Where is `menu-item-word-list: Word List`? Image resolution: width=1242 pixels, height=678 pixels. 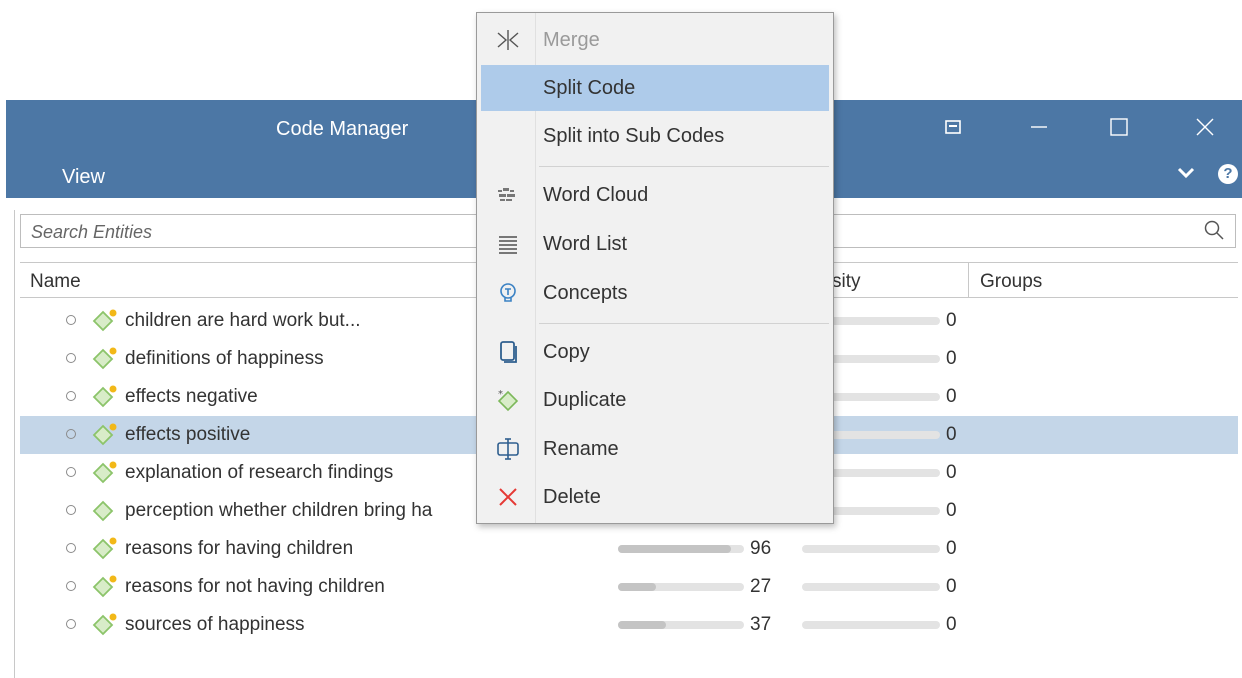
menu-item-word-list: Word List is located at coordinates (655, 244).